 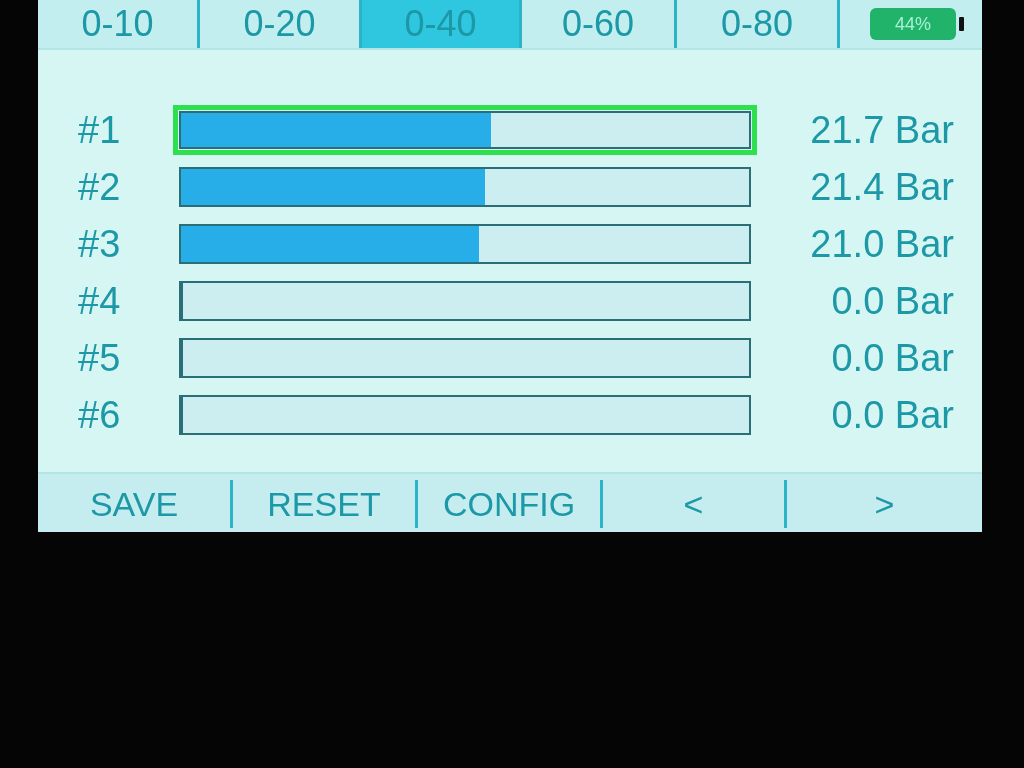 What do you see at coordinates (100, 358) in the screenshot?
I see `channel-label: #5` at bounding box center [100, 358].